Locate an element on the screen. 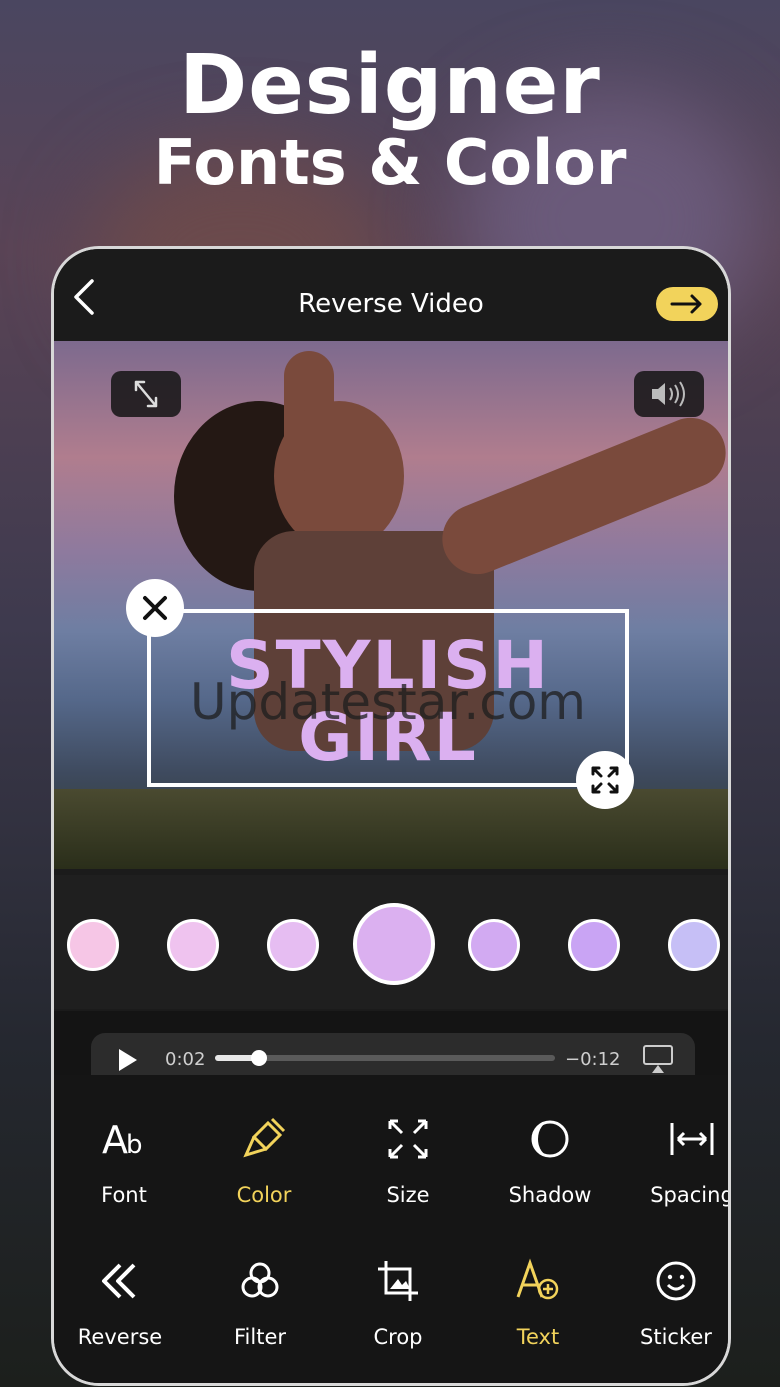 Image resolution: width=780 pixels, height=1387 pixels. tool-crop: Crop is located at coordinates (398, 1302).